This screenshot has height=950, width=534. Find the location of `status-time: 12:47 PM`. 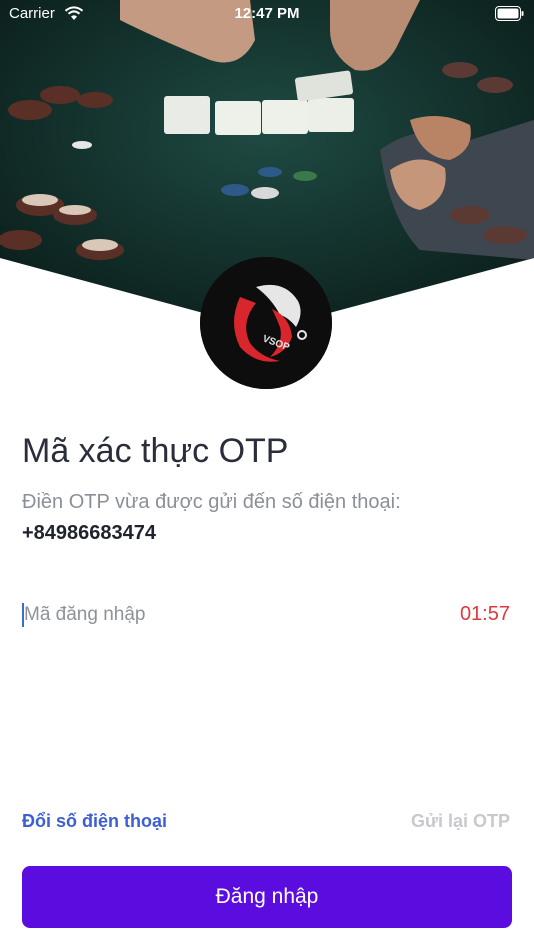

status-time: 12:47 PM is located at coordinates (267, 13).